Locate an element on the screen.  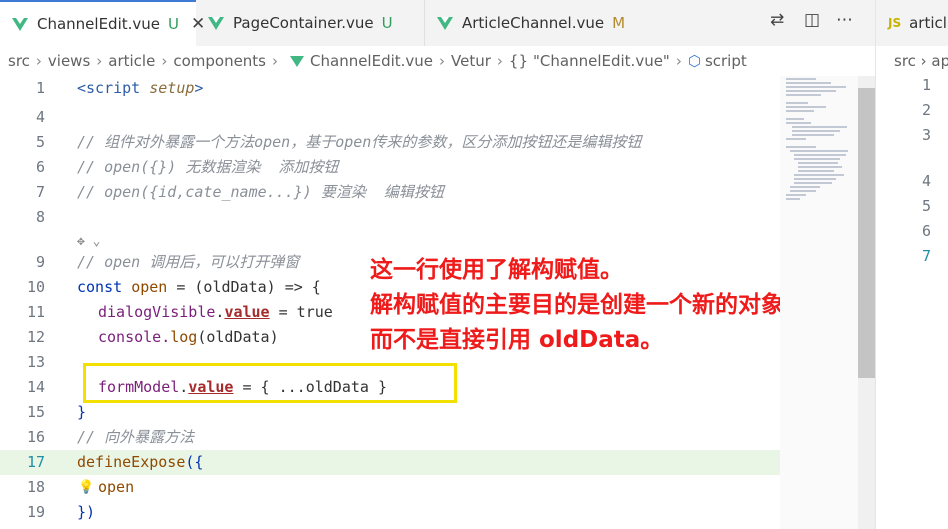
breadcrumb-script: script is located at coordinates (726, 61).